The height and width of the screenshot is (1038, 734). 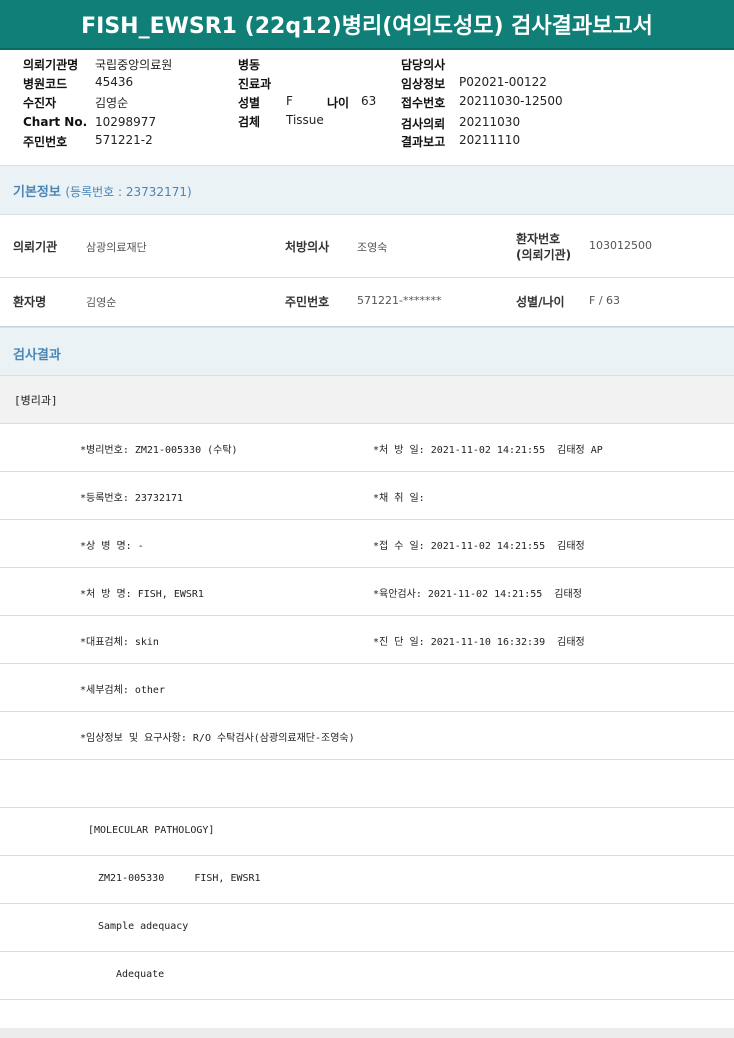 I want to click on basic-info-section-header: 기본정보 (등록번호 : 23732171), so click(x=367, y=190).